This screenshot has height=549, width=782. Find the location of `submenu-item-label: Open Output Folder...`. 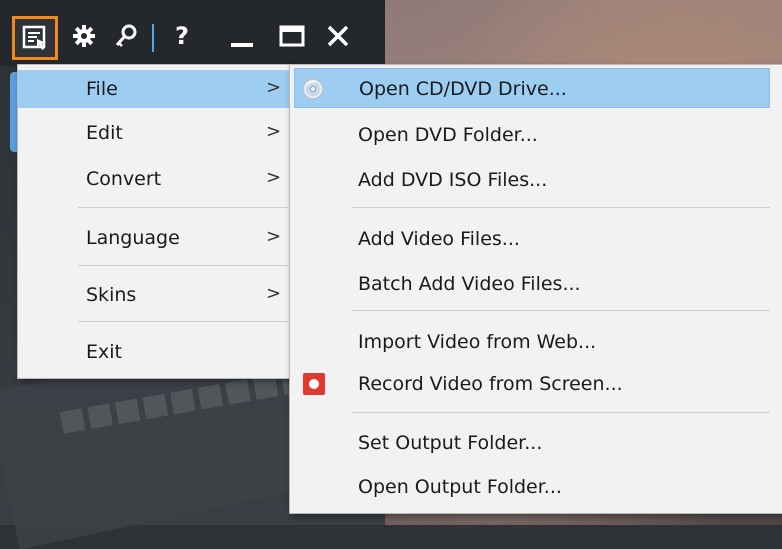

submenu-item-label: Open Output Folder... is located at coordinates (460, 487).